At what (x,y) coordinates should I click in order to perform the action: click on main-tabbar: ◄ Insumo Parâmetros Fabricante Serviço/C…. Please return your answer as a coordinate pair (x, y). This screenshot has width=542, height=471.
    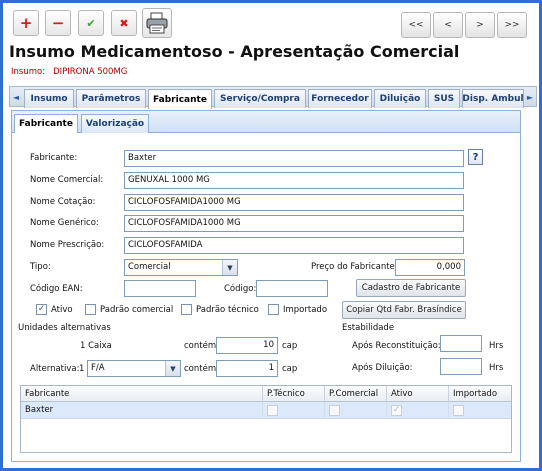
    Looking at the image, I should click on (273, 97).